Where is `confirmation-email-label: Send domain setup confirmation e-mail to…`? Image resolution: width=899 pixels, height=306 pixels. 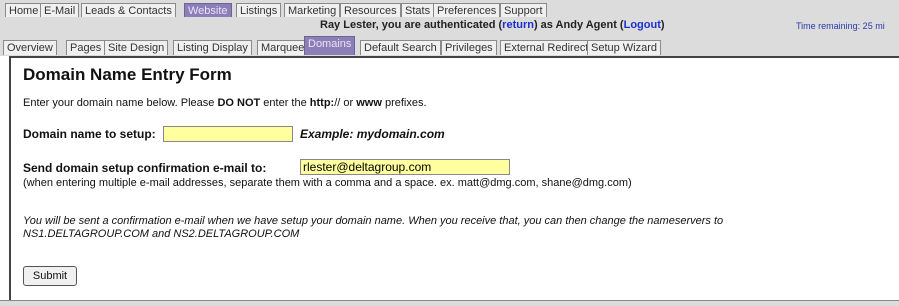 confirmation-email-label: Send domain setup confirmation e-mail to… is located at coordinates (145, 168).